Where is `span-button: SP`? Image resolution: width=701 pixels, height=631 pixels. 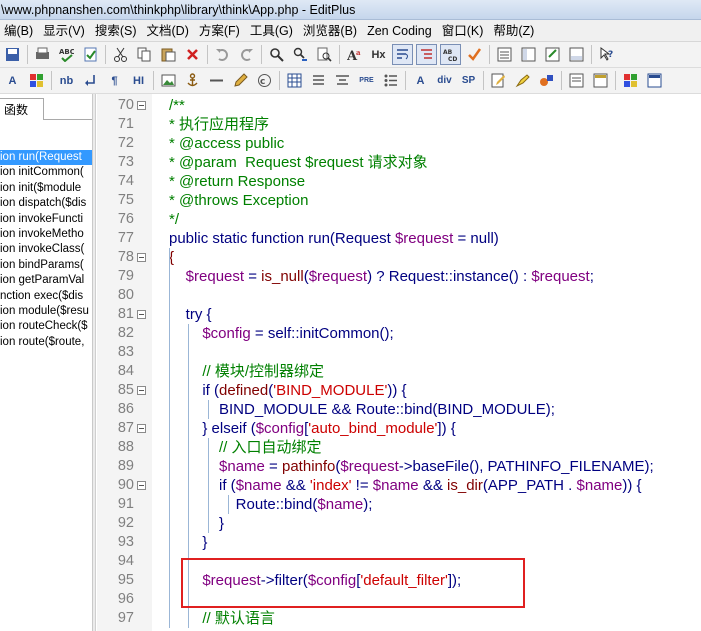
span-button: SP is located at coordinates (468, 80).